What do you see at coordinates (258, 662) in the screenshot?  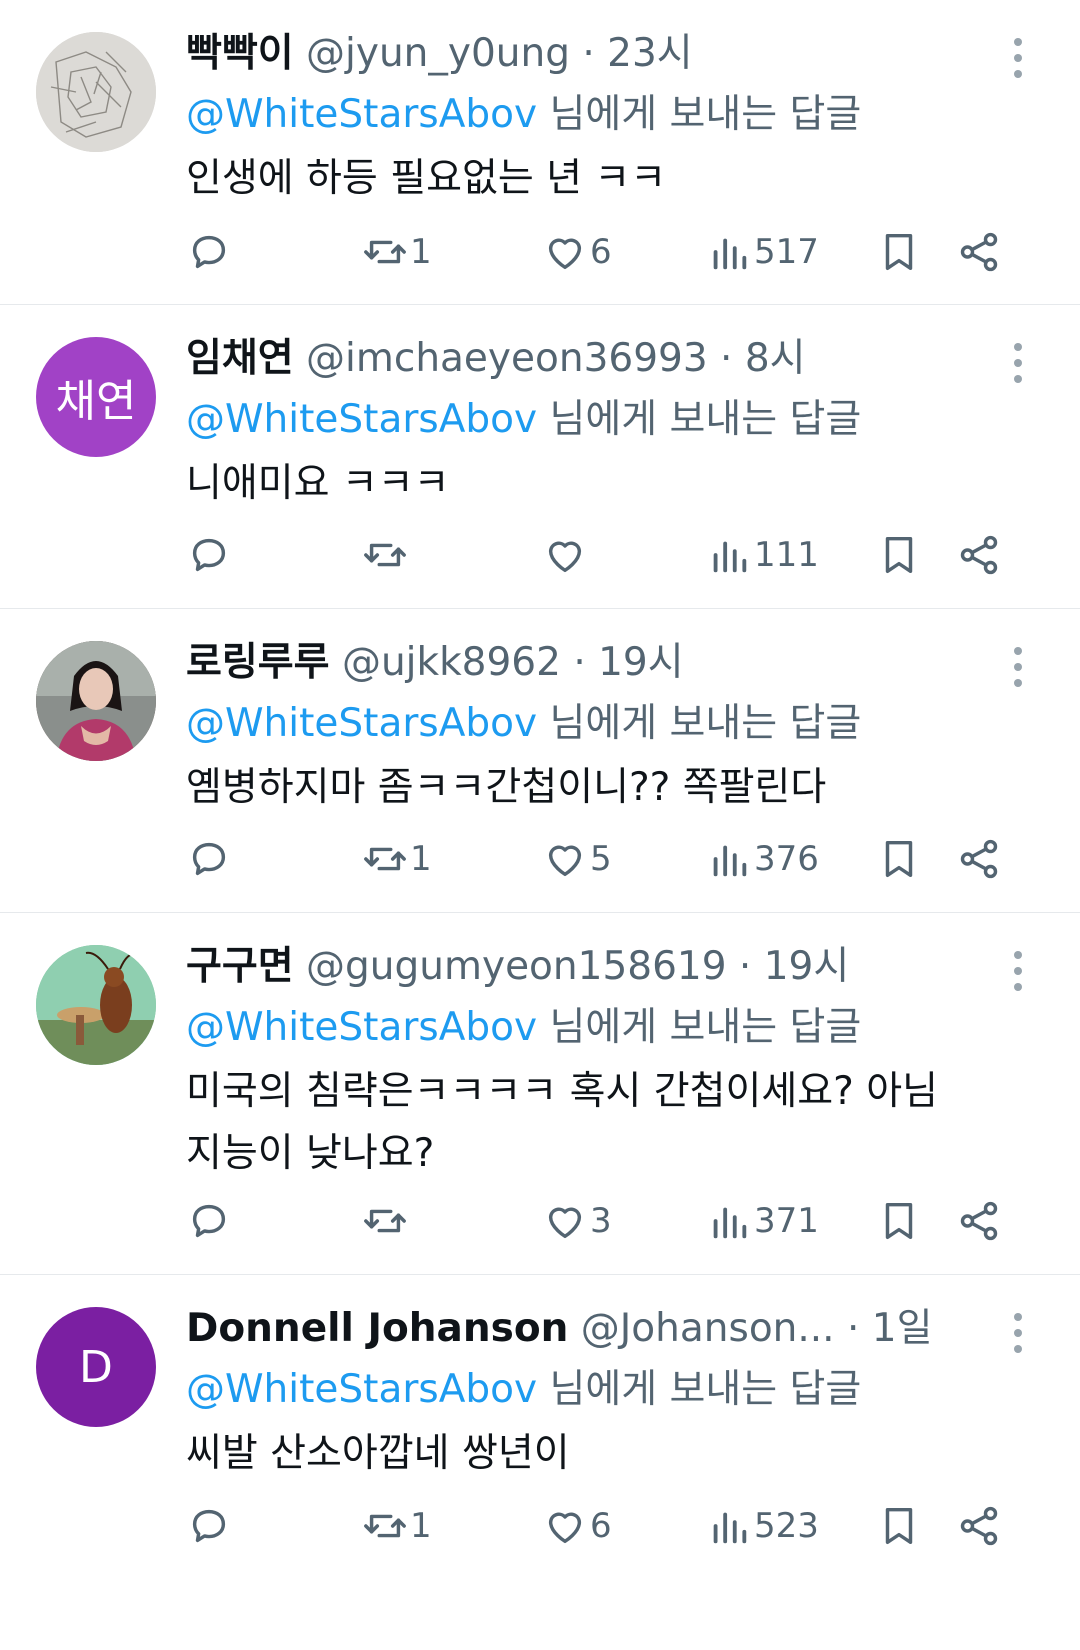 I see `display-name: 로링루루` at bounding box center [258, 662].